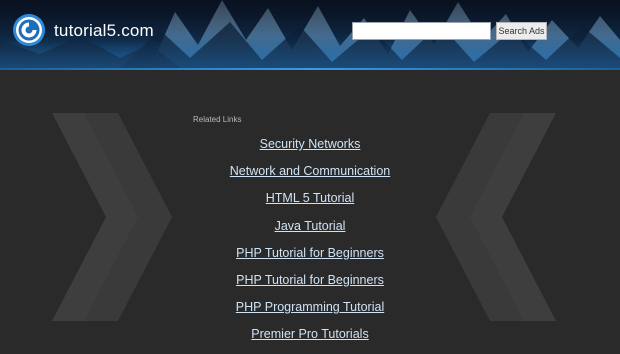  What do you see at coordinates (104, 31) in the screenshot?
I see `site-name: tutorial5.com` at bounding box center [104, 31].